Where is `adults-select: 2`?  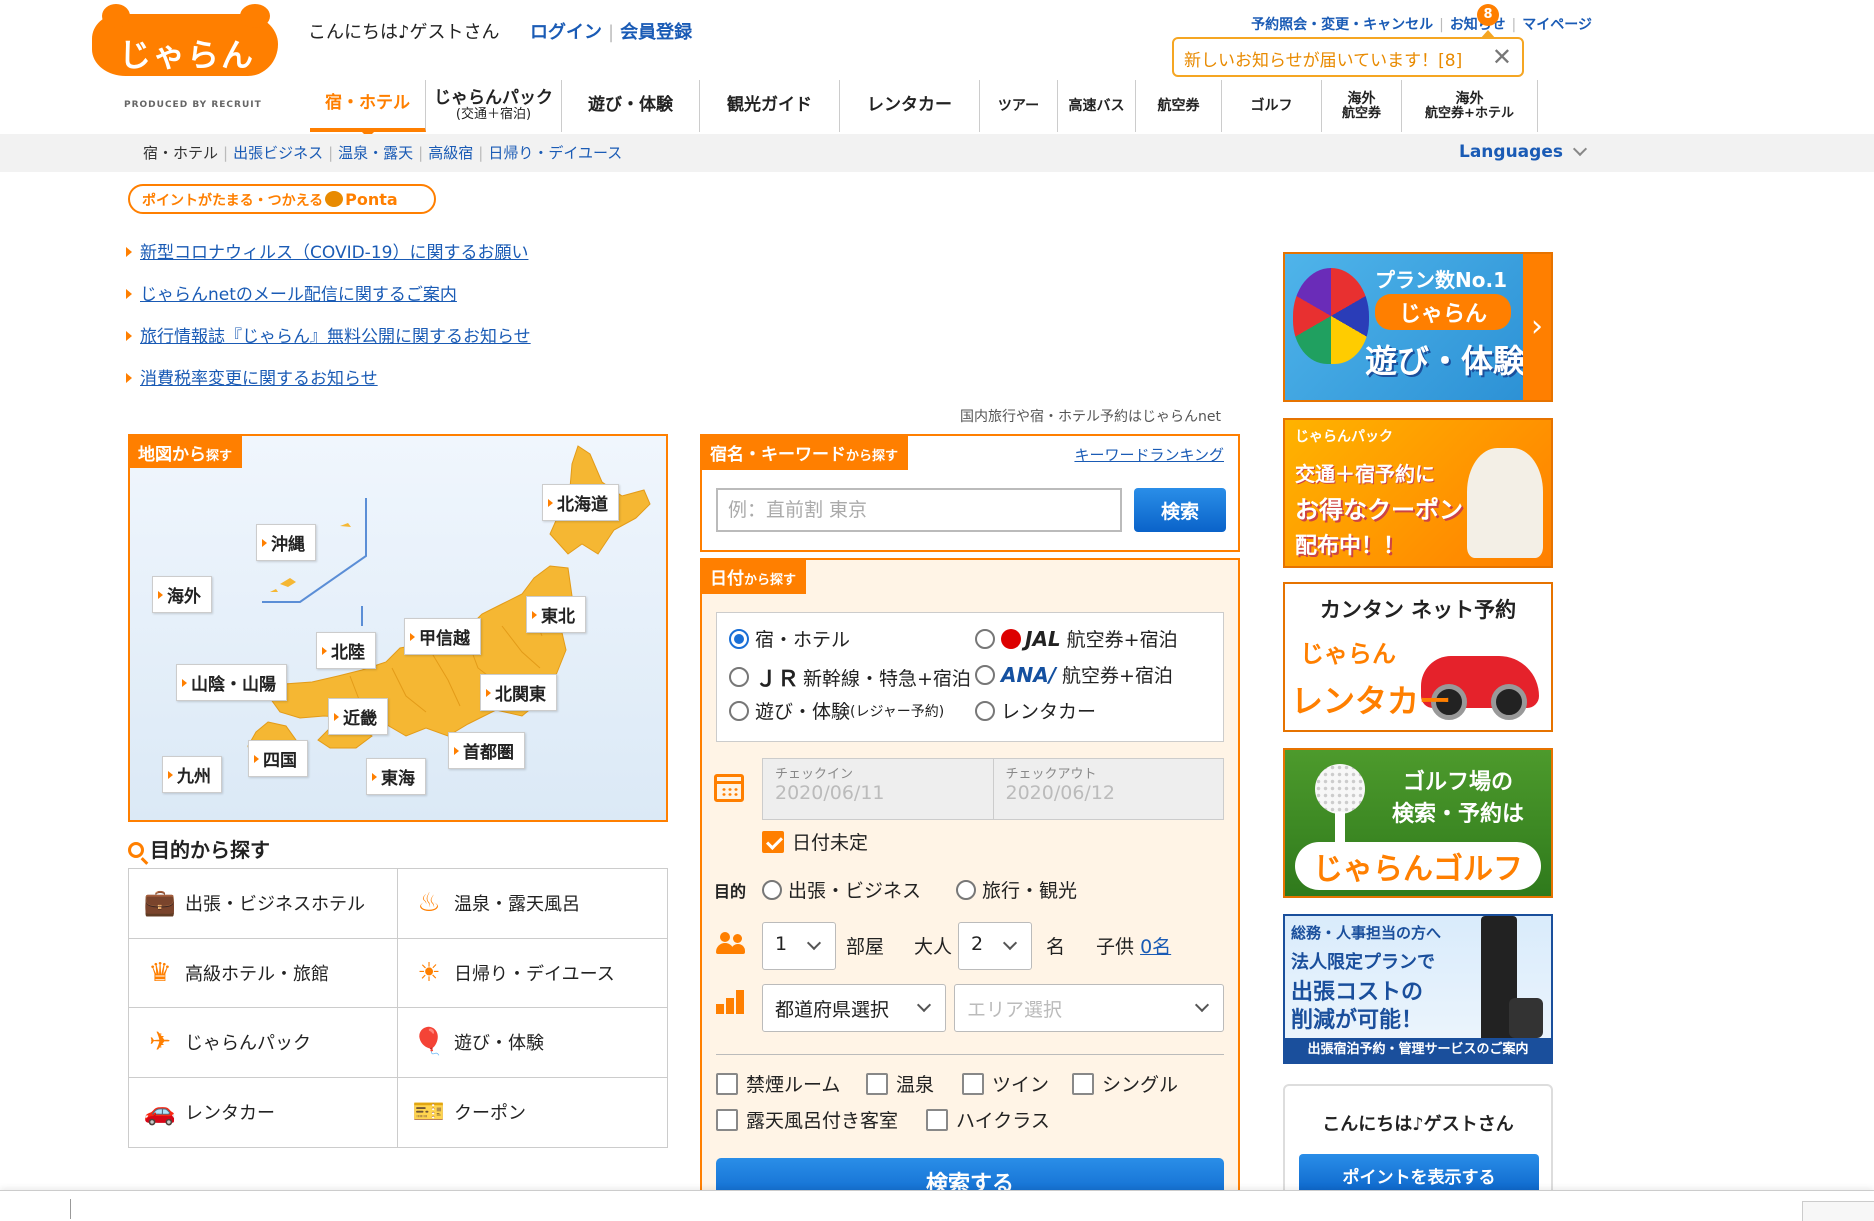 adults-select: 2 is located at coordinates (995, 946).